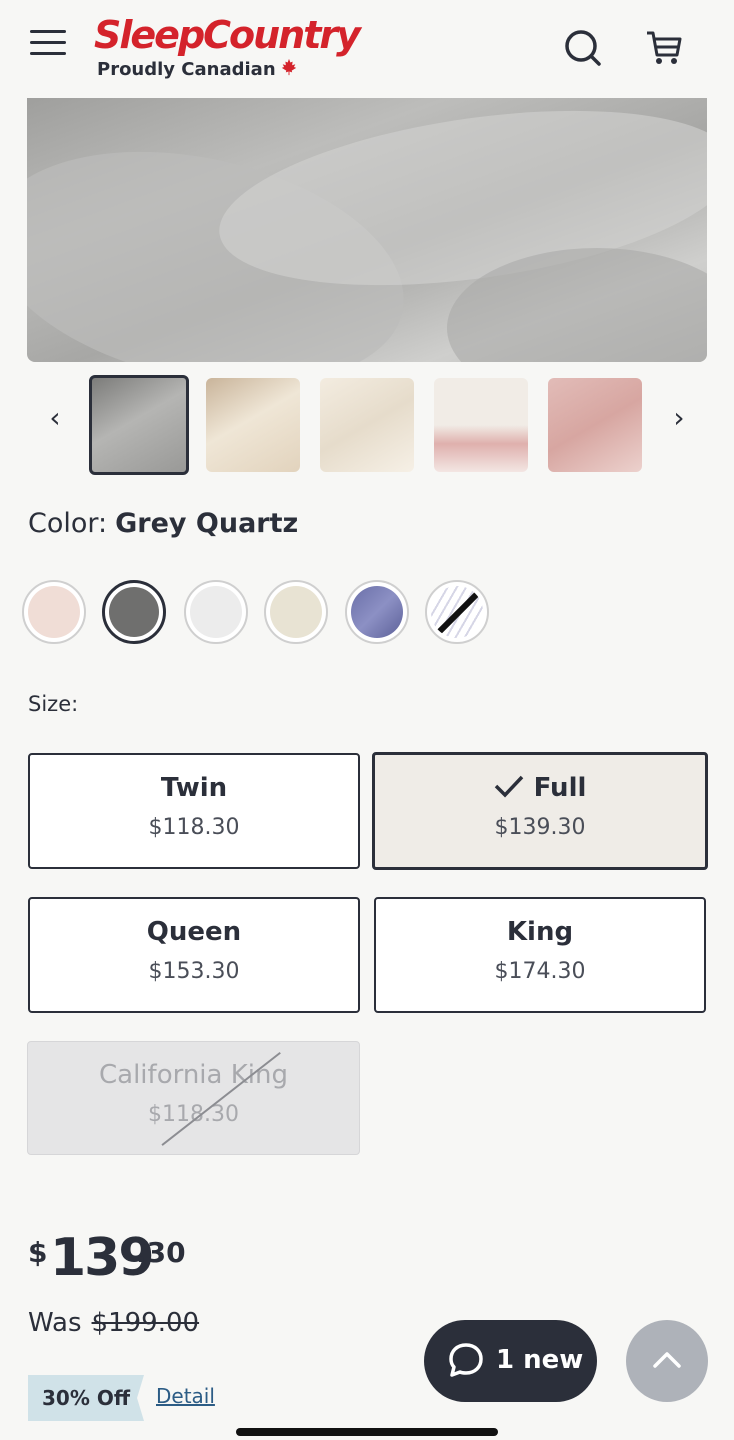 This screenshot has height=1440, width=734. I want to click on swatch-white, so click(216, 612).